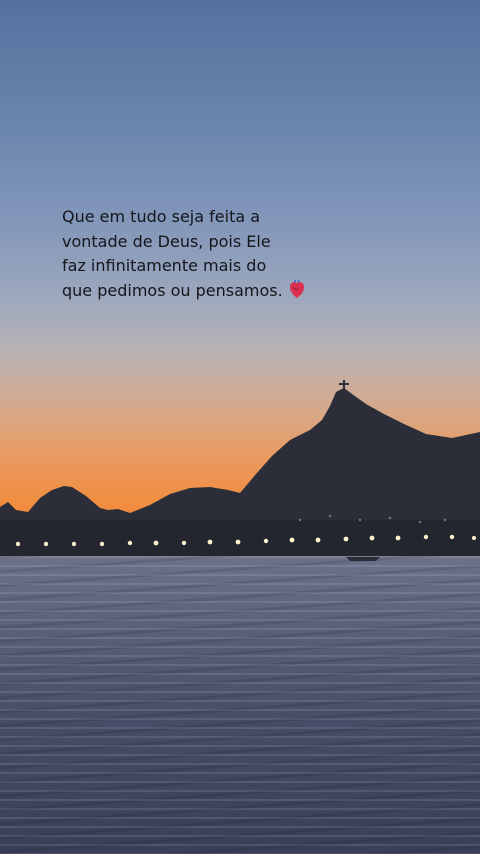 The width and height of the screenshot is (480, 854). Describe the element at coordinates (297, 293) in the screenshot. I see `anatomical-heart-icon` at that location.